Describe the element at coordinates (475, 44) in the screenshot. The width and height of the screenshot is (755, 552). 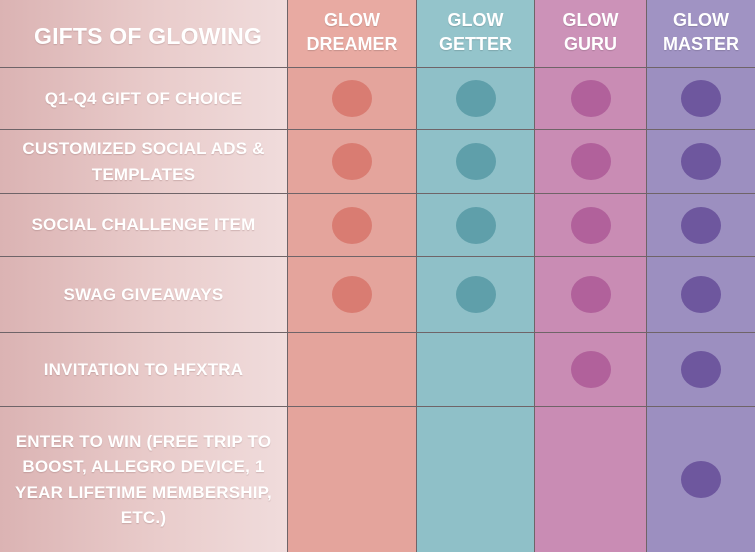
I see `tier-header-line2: GETTER` at that location.